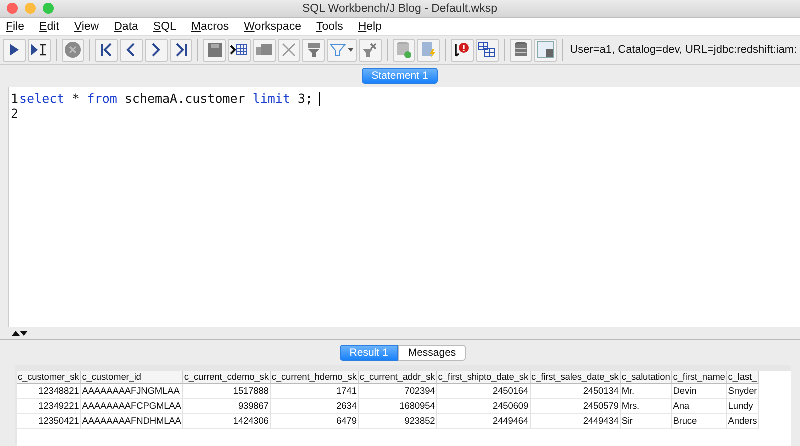  Describe the element at coordinates (314, 50) in the screenshot. I see `funnel-icon` at that location.